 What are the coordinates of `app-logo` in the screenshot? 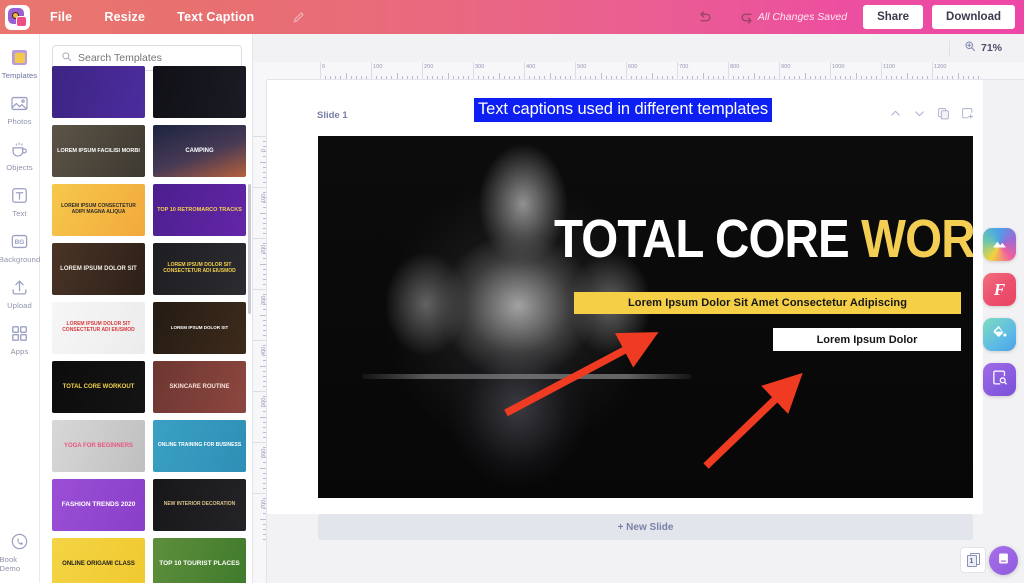 It's located at (17, 17).